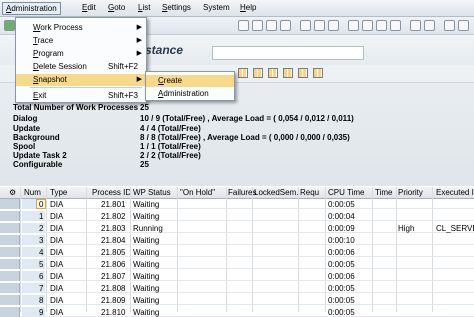  What do you see at coordinates (32, 192) in the screenshot?
I see `col-header-num: Num` at bounding box center [32, 192].